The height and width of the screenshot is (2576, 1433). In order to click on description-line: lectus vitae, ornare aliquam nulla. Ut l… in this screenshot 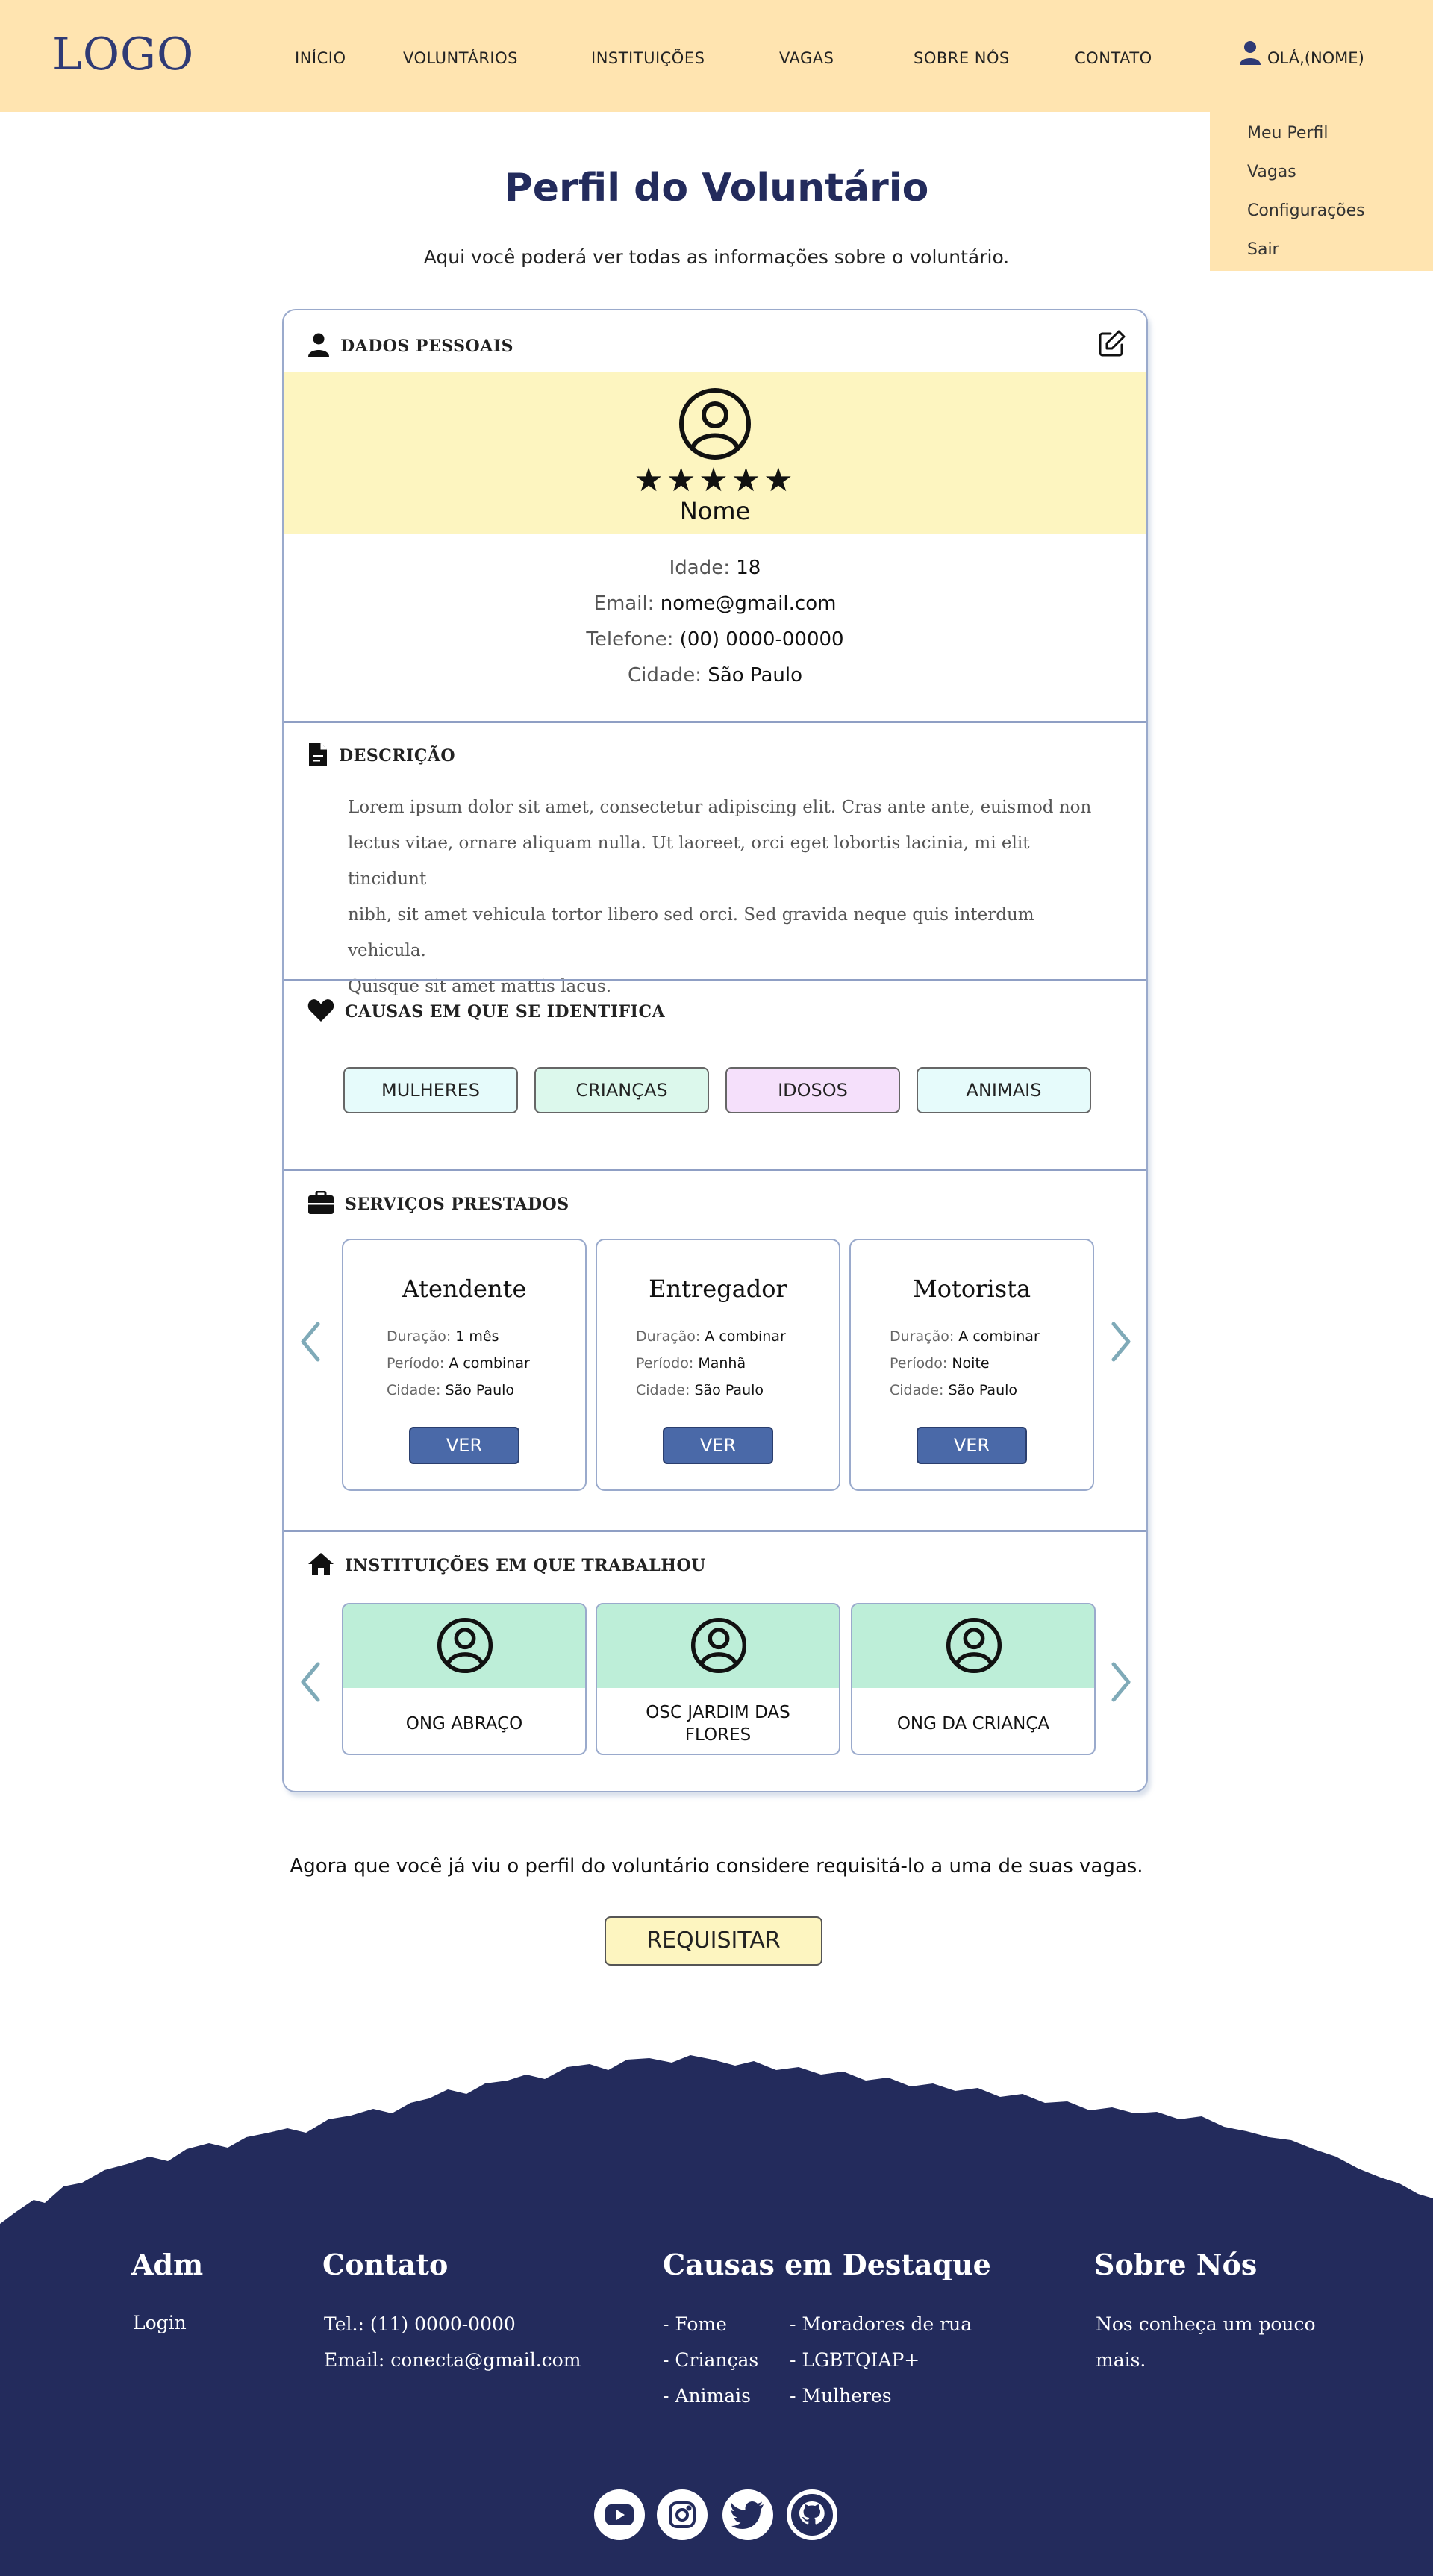, I will do `click(689, 861)`.